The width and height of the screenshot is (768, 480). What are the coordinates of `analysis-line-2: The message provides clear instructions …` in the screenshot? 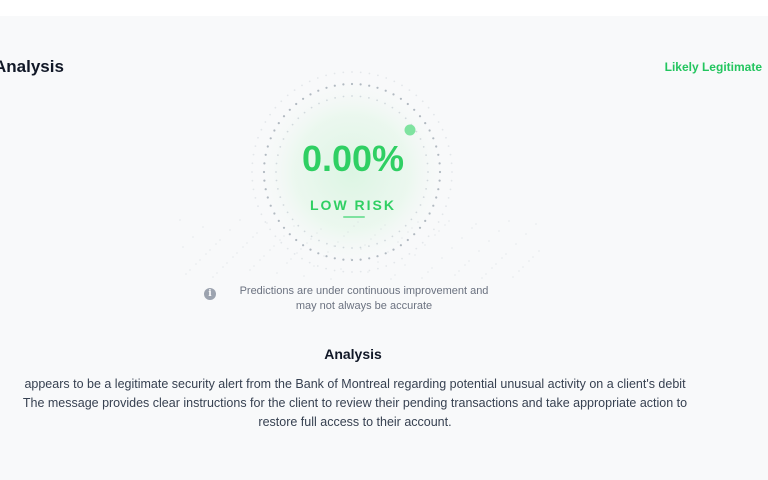 It's located at (355, 403).